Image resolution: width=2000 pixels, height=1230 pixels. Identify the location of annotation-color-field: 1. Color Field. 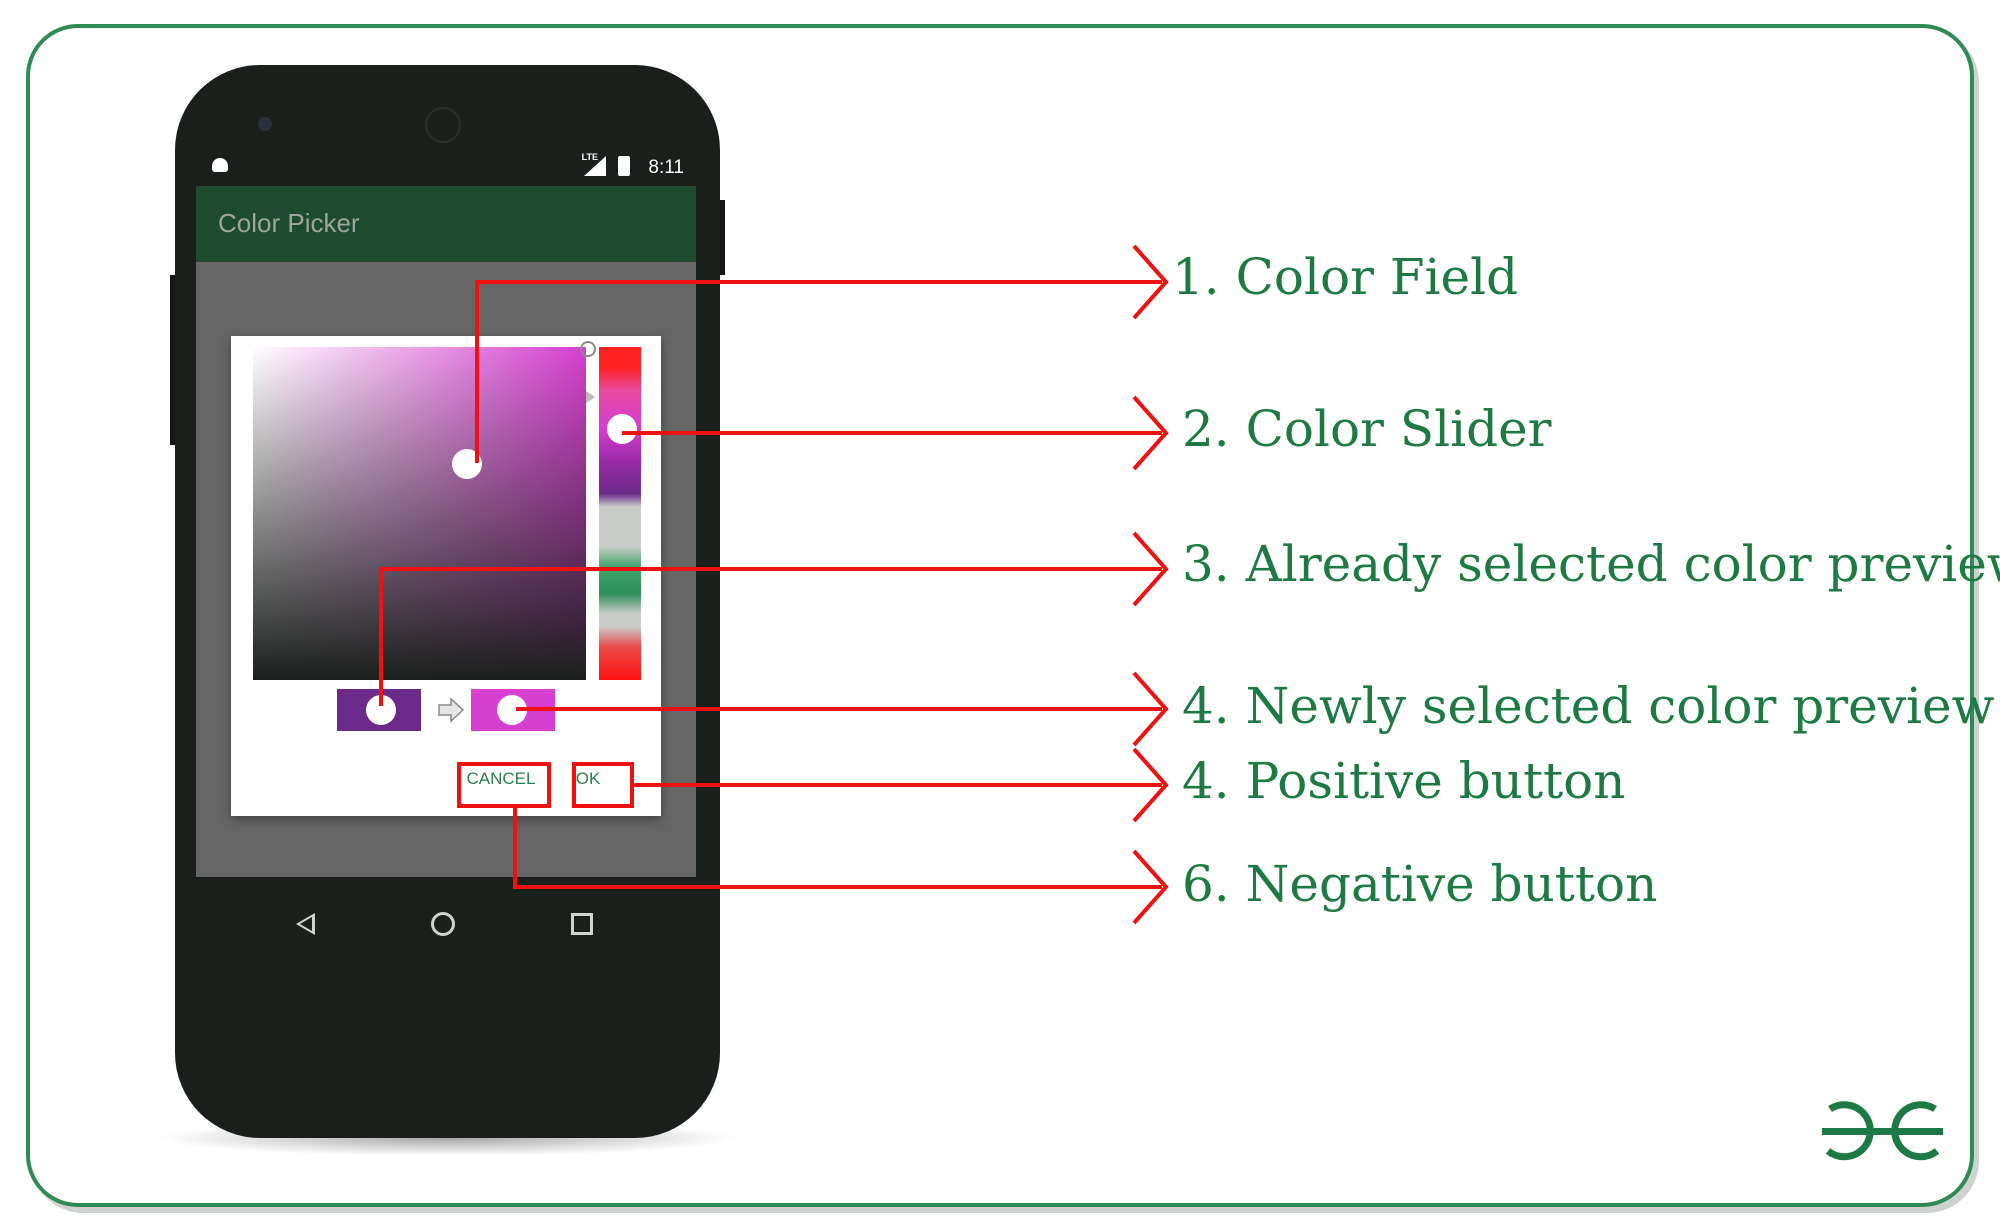
(1345, 277).